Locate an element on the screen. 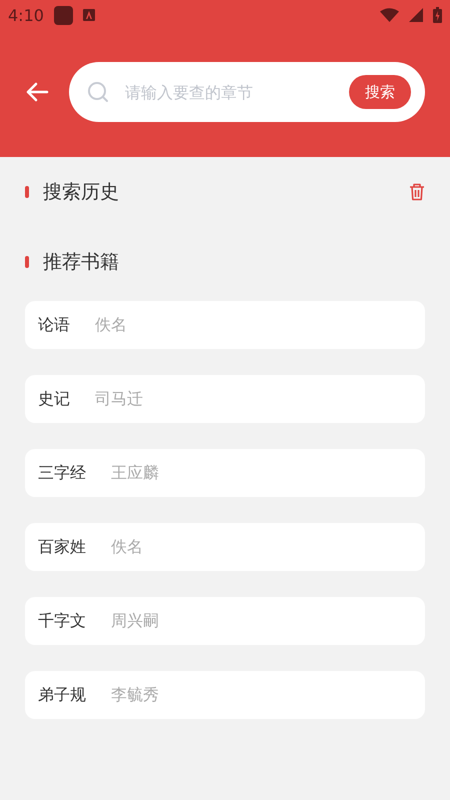 This screenshot has width=450, height=800. section-title: 推荐书籍 is located at coordinates (81, 262).